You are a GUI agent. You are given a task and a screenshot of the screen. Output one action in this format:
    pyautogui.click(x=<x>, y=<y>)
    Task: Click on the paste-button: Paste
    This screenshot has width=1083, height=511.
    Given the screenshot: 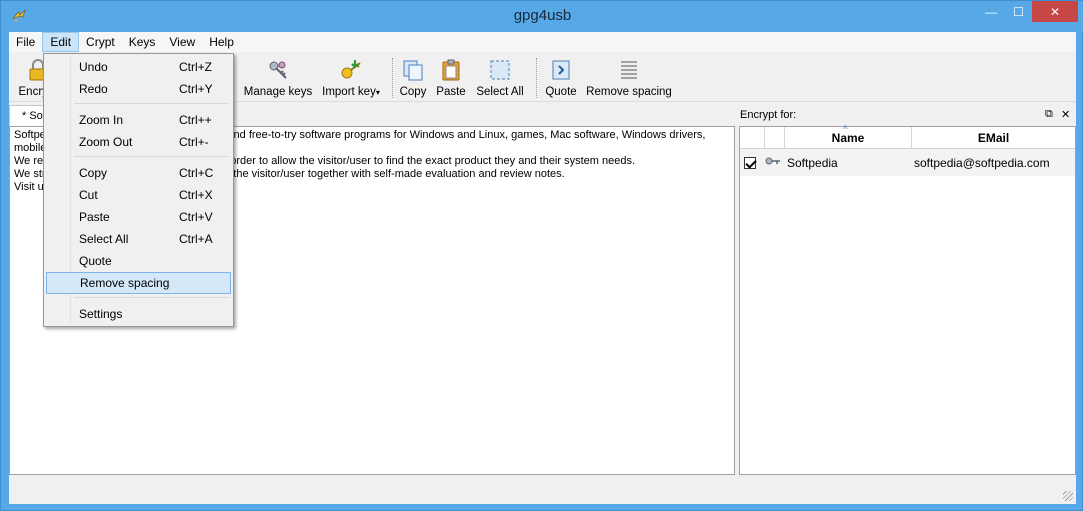 What is the action you would take?
    pyautogui.click(x=451, y=78)
    